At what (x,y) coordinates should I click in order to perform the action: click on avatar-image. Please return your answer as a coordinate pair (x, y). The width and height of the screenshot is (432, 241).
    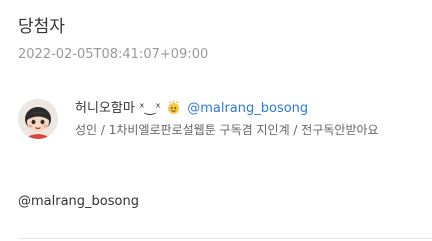
    Looking at the image, I should click on (38, 119).